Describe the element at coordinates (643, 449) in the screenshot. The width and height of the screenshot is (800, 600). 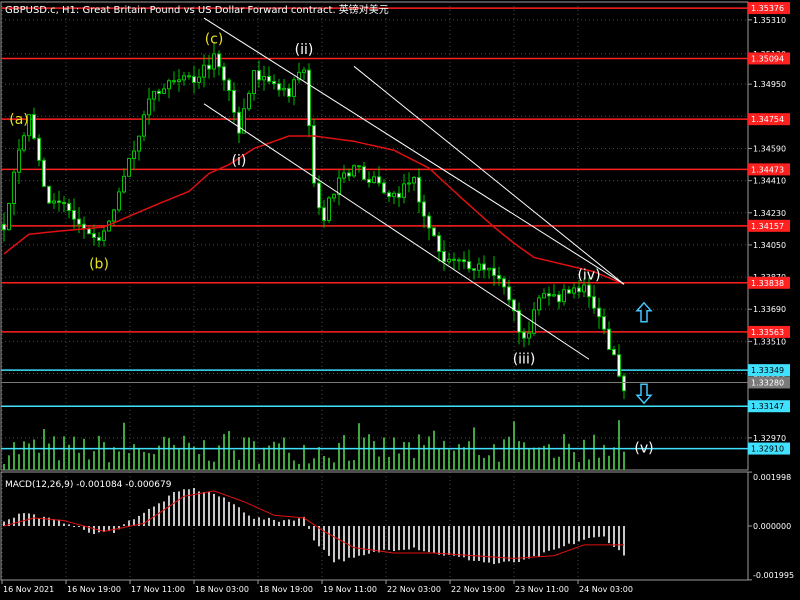
I see `wave-label: (v)` at that location.